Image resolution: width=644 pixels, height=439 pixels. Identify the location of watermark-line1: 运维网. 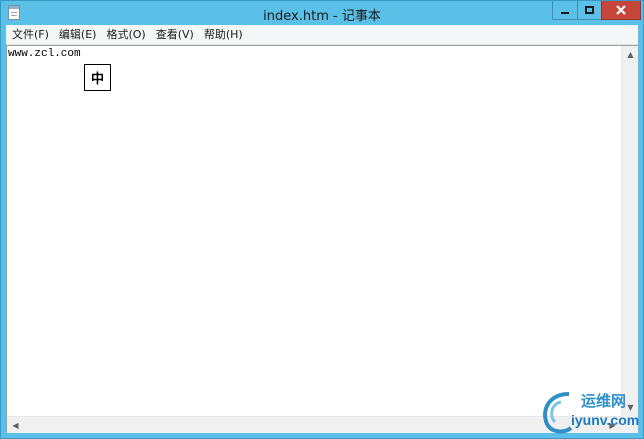
(604, 401).